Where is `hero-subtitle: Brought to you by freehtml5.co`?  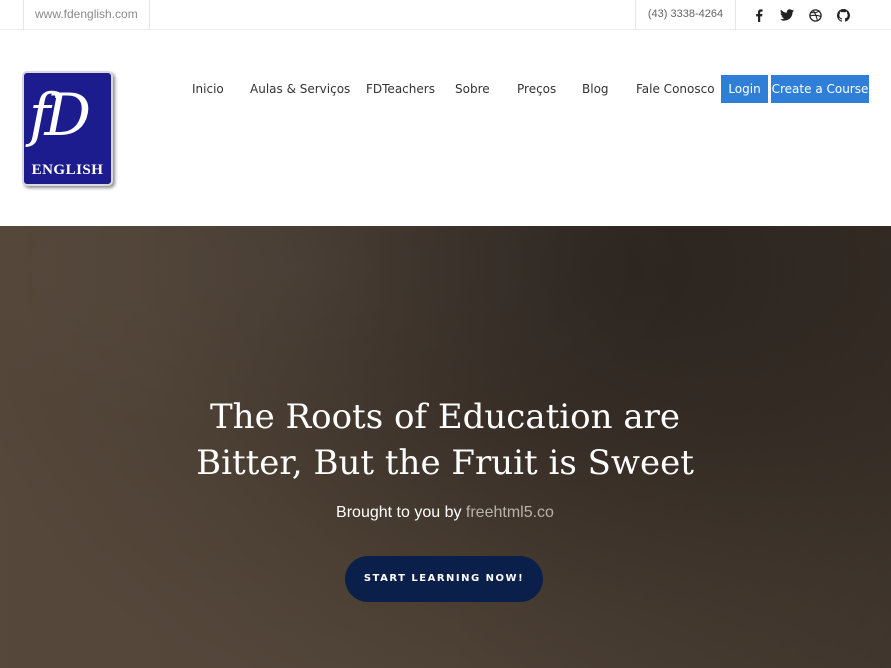
hero-subtitle: Brought to you by freehtml5.co is located at coordinates (445, 513).